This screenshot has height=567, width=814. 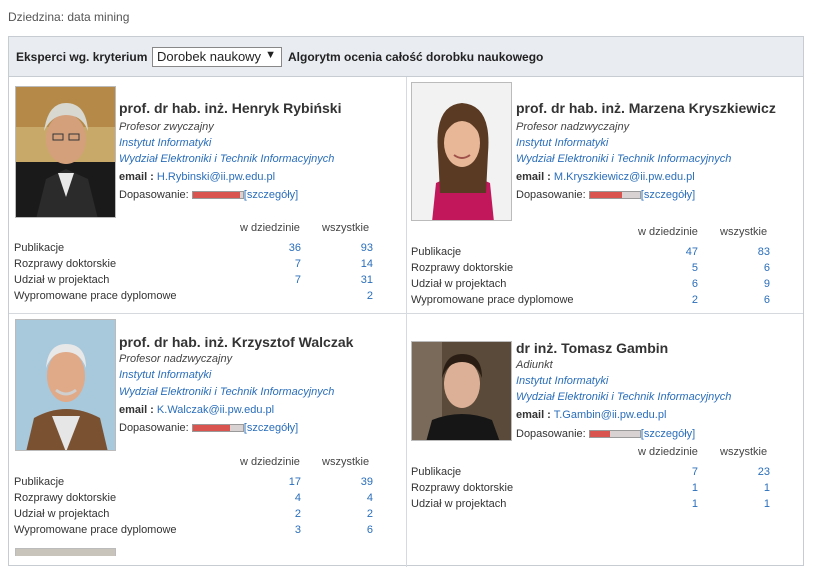 What do you see at coordinates (65, 552) in the screenshot?
I see `expert-photo-partial` at bounding box center [65, 552].